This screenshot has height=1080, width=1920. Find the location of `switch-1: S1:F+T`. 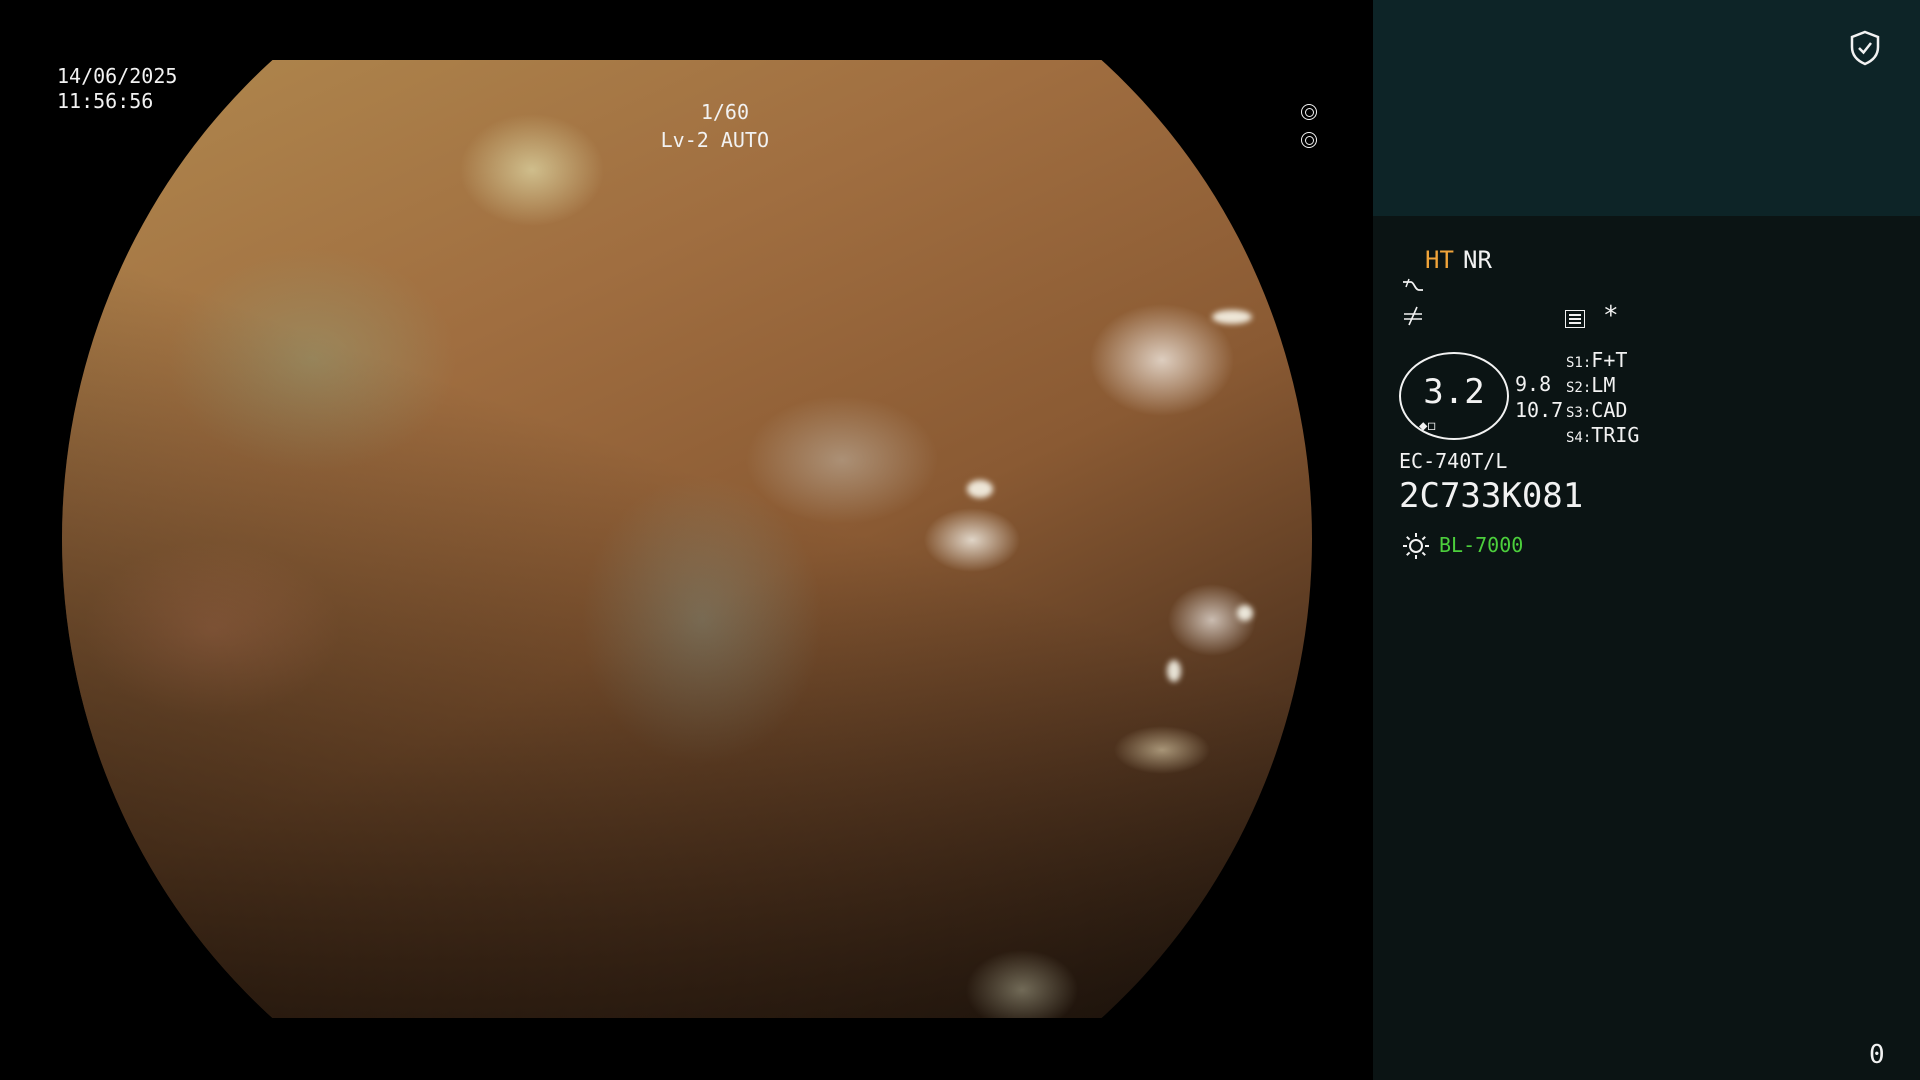

switch-1: S1:F+T is located at coordinates (1596, 361).